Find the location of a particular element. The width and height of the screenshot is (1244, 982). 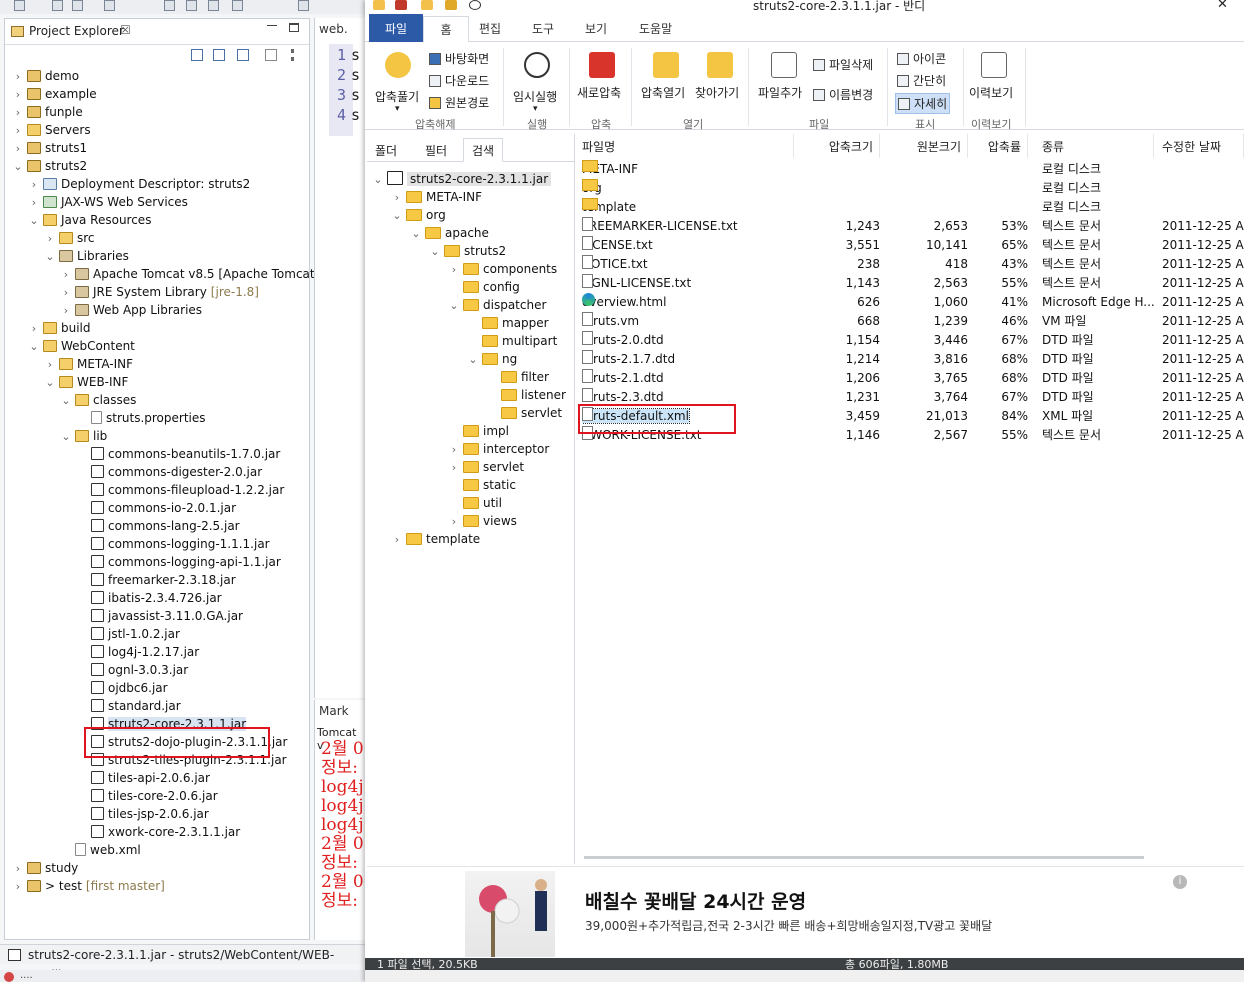

new-zip-button: 새로압축 is located at coordinates (599, 92).